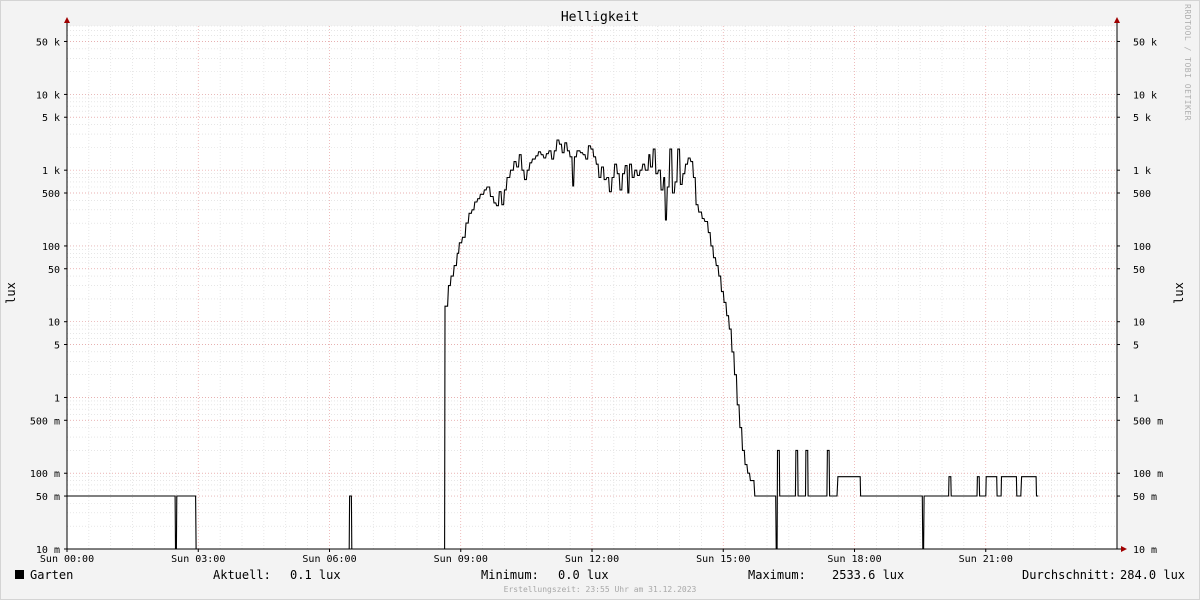 Image resolution: width=1200 pixels, height=600 pixels. Describe the element at coordinates (54, 270) in the screenshot. I see `y-tick-label-left: 50` at that location.